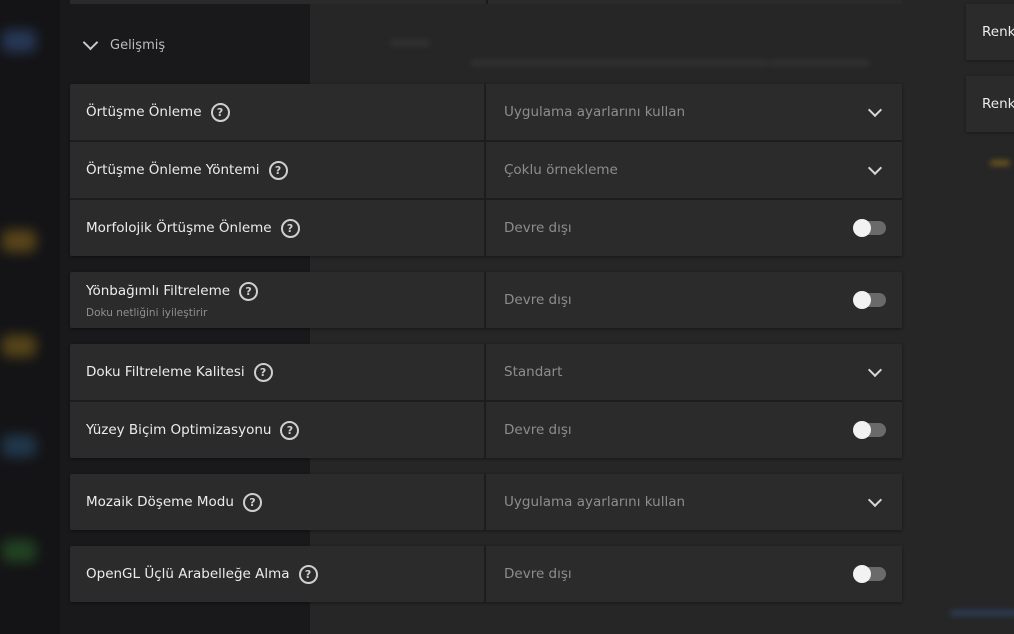 This screenshot has height=634, width=1014. I want to click on setting-row-antialiasing-method: Örtüşme Önleme Yöntemi? Çoklu örnekleme, so click(486, 171).